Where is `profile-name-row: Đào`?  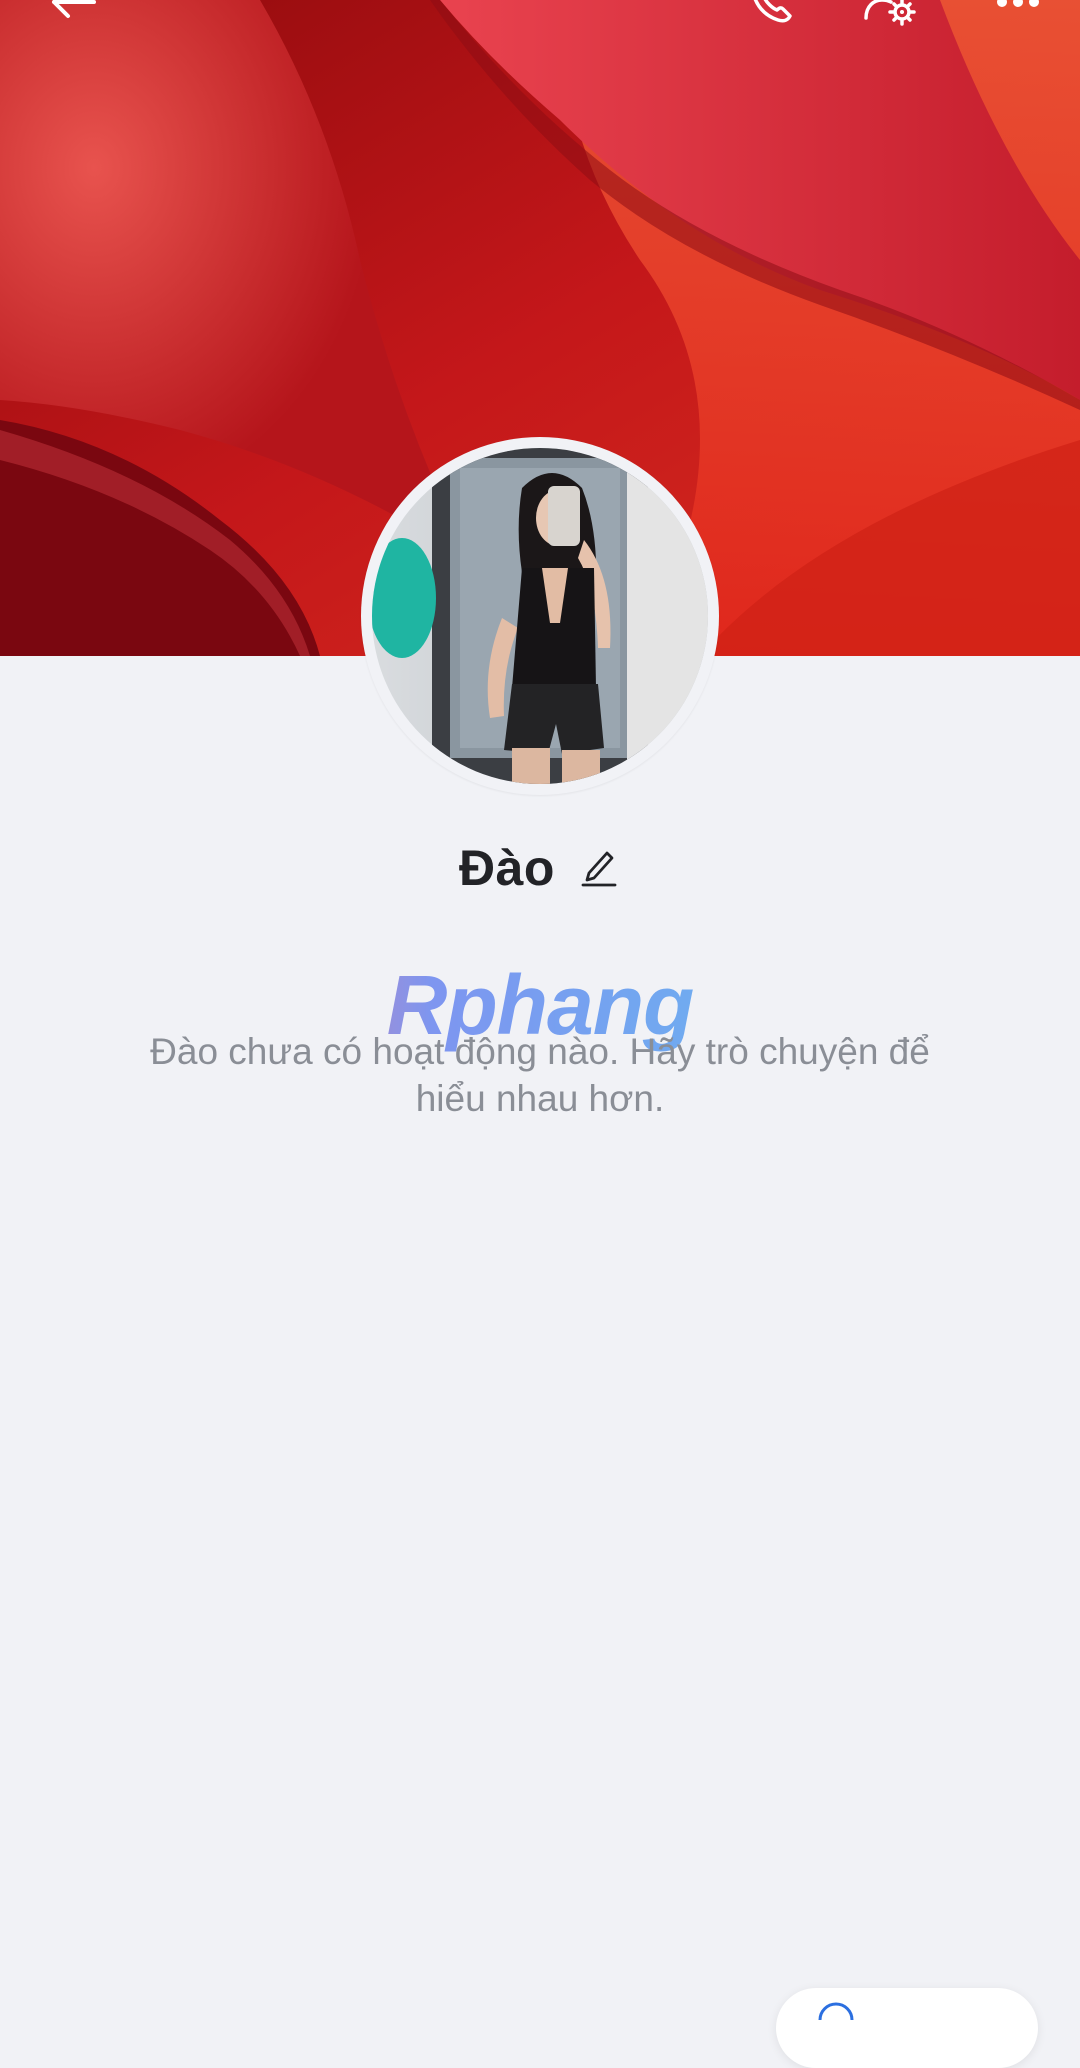 profile-name-row: Đào is located at coordinates (540, 868).